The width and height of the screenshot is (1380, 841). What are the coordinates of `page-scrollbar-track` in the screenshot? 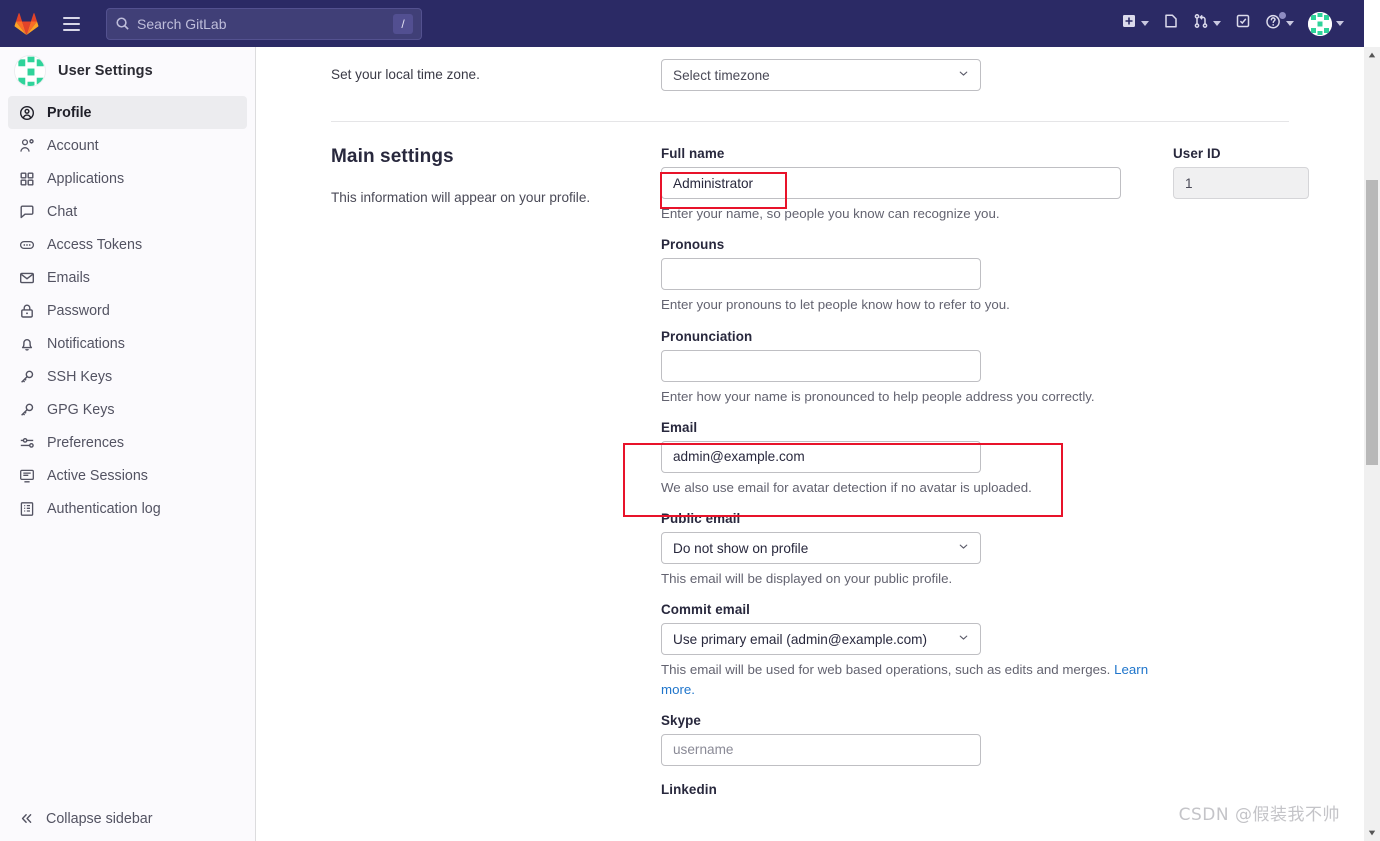 It's located at (1372, 444).